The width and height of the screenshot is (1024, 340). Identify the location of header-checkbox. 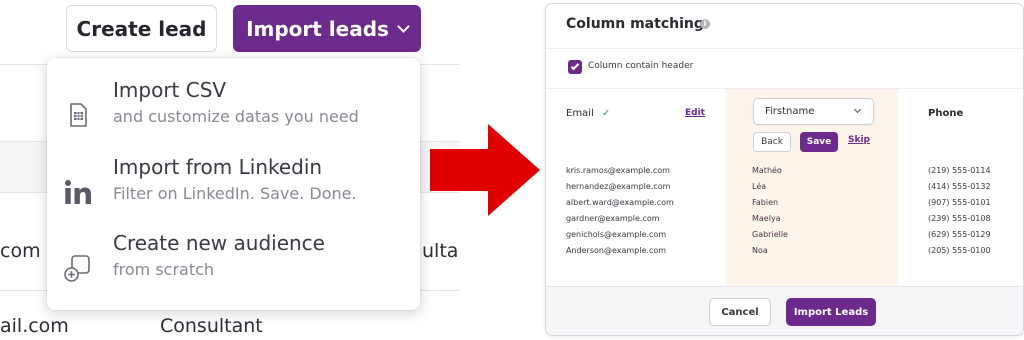
(575, 67).